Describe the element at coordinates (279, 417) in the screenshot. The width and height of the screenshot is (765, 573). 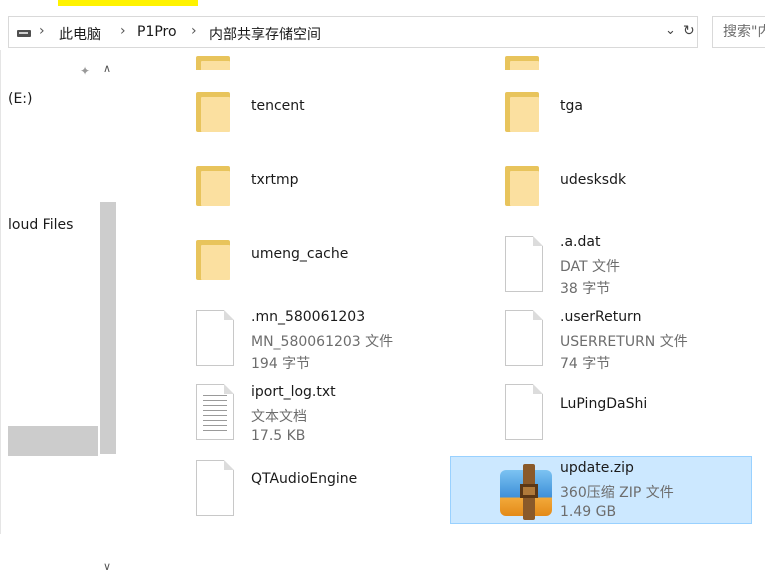
I see `file-type: 文本文档` at that location.